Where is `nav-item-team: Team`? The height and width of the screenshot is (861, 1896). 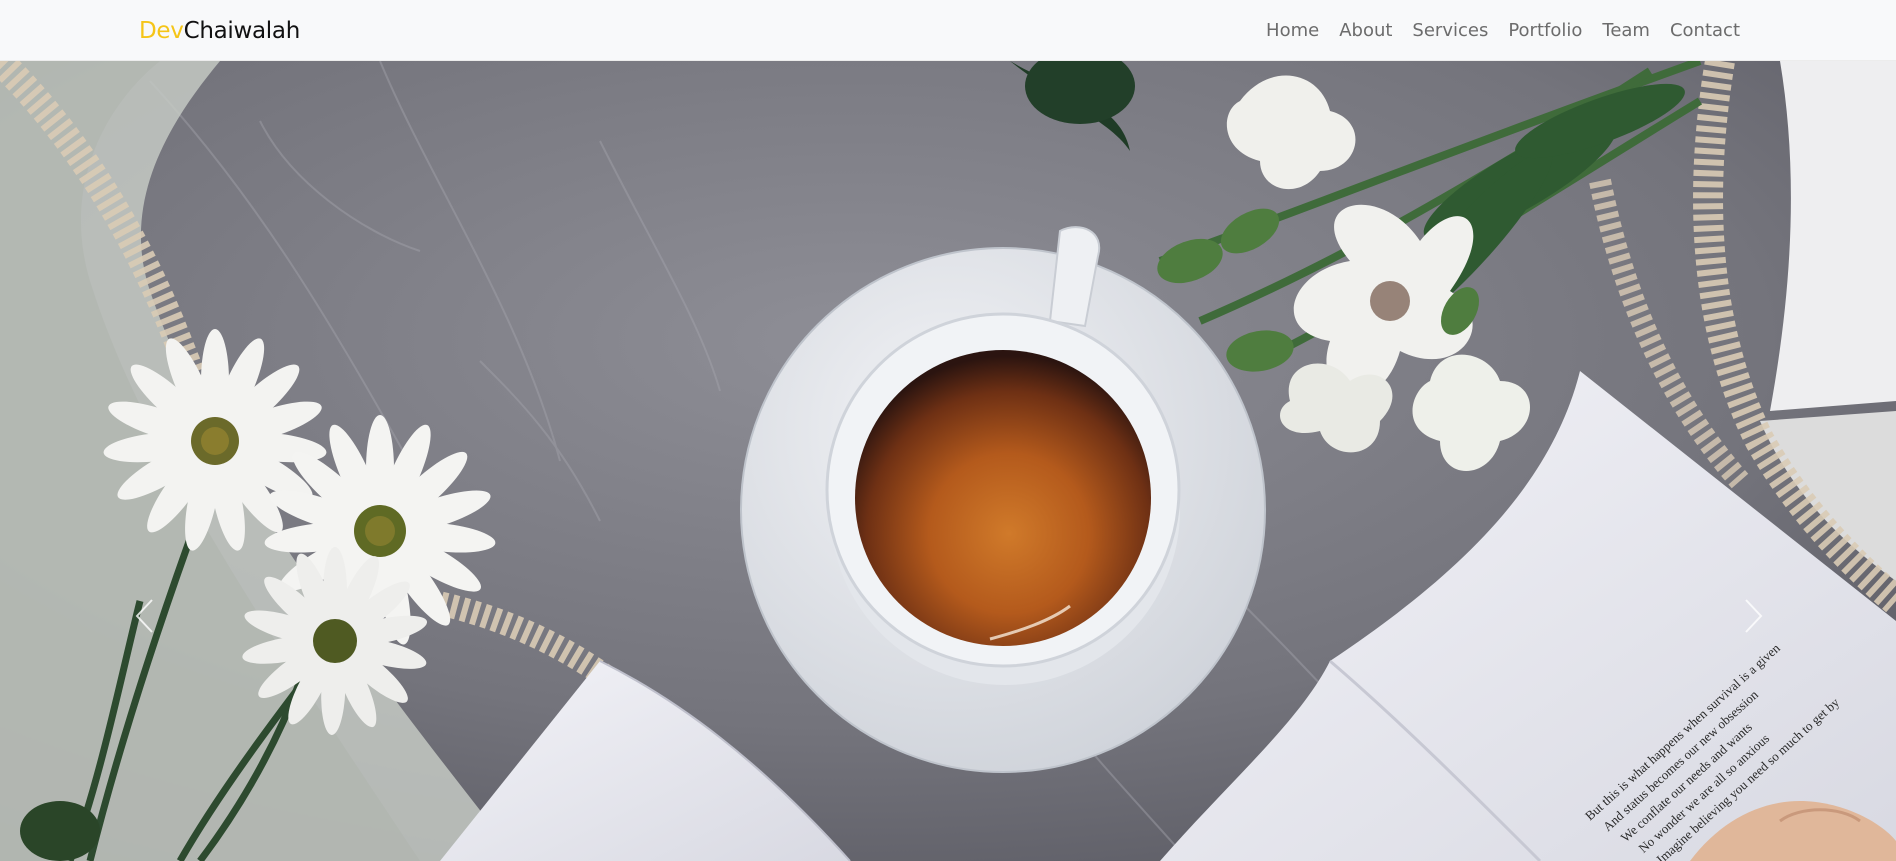 nav-item-team: Team is located at coordinates (1626, 30).